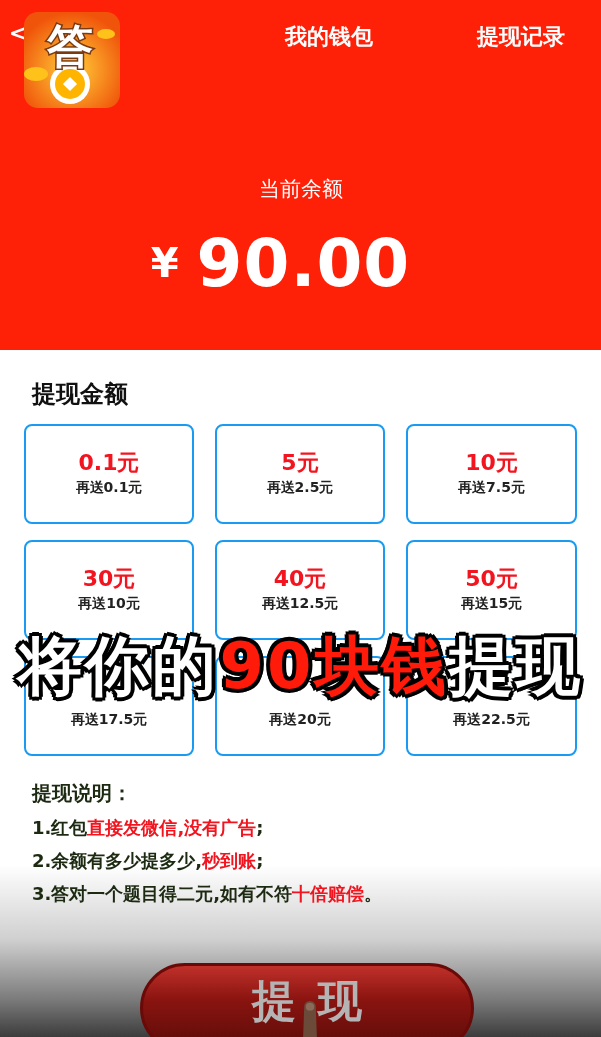  I want to click on amount-option: 5元 再送2.5元, so click(300, 474).